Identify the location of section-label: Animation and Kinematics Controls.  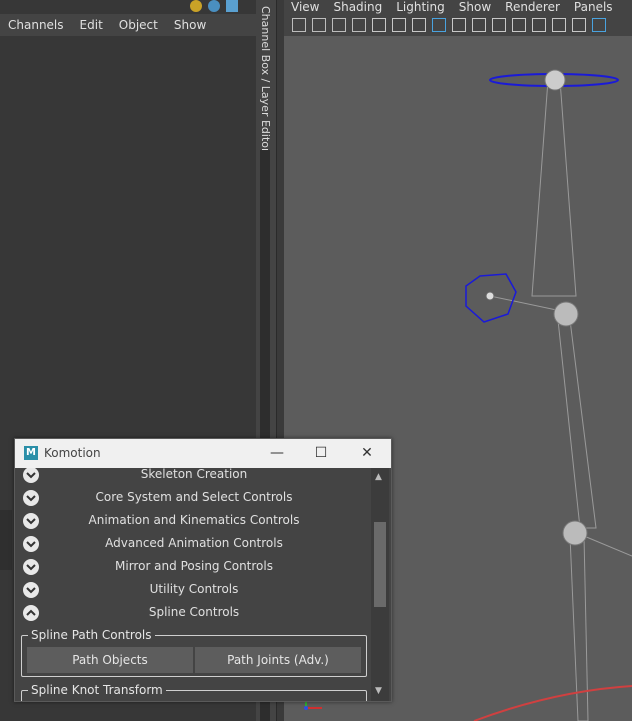
(194, 520).